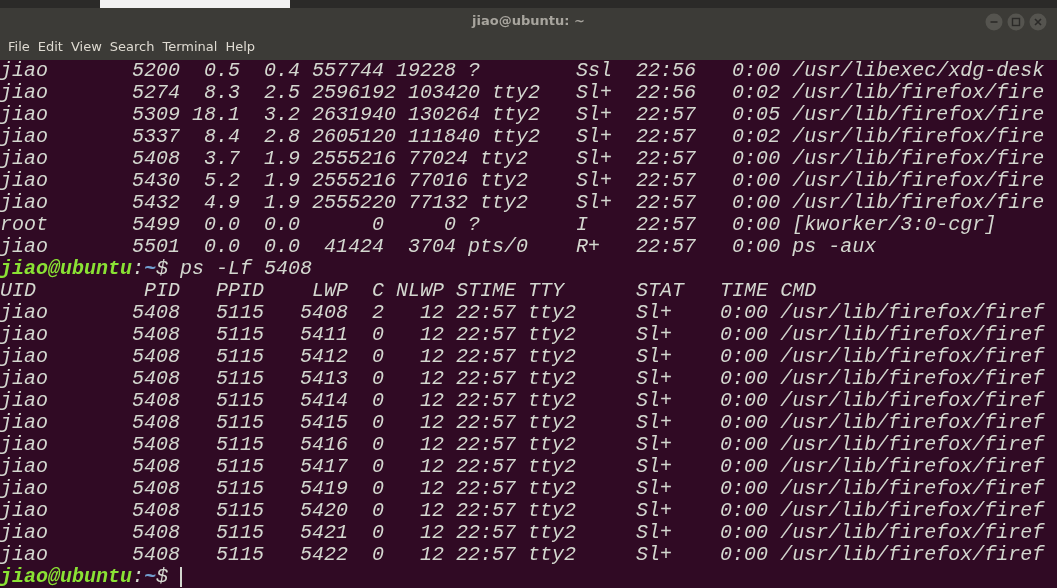 The width and height of the screenshot is (1057, 588). I want to click on output-line: jiao 5274 8.3 2.5 2596192 103420 tty2 Sl+ 22:56 0:02 /usr/lib/firefox/fire, so click(523, 93).